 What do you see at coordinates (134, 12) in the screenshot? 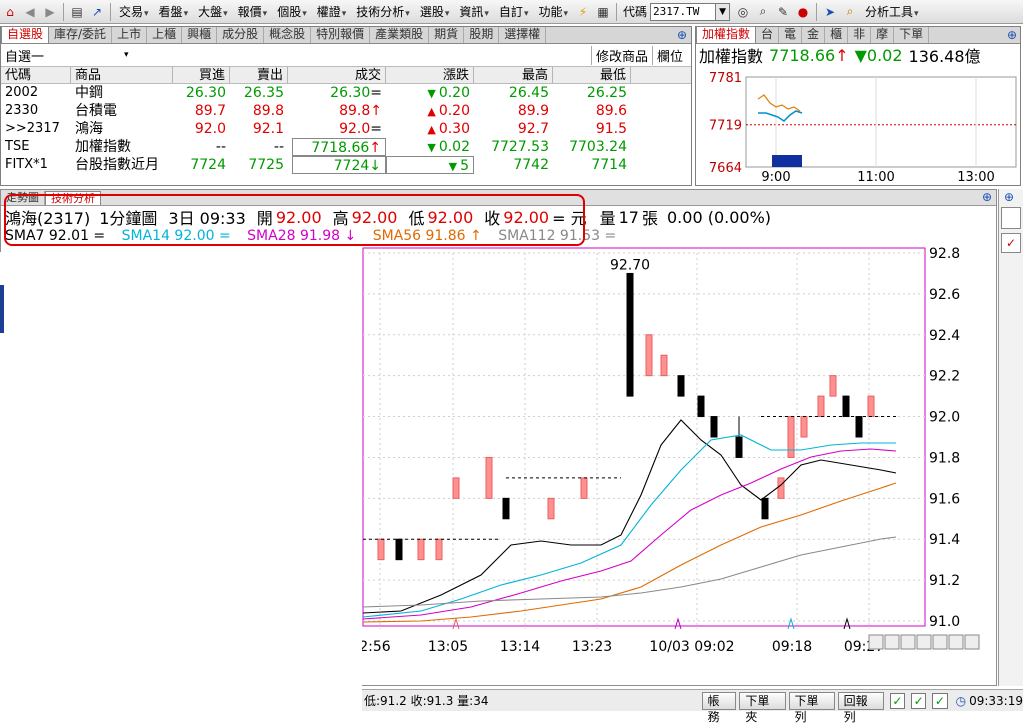
I see `menu-trade: 交易` at bounding box center [134, 12].